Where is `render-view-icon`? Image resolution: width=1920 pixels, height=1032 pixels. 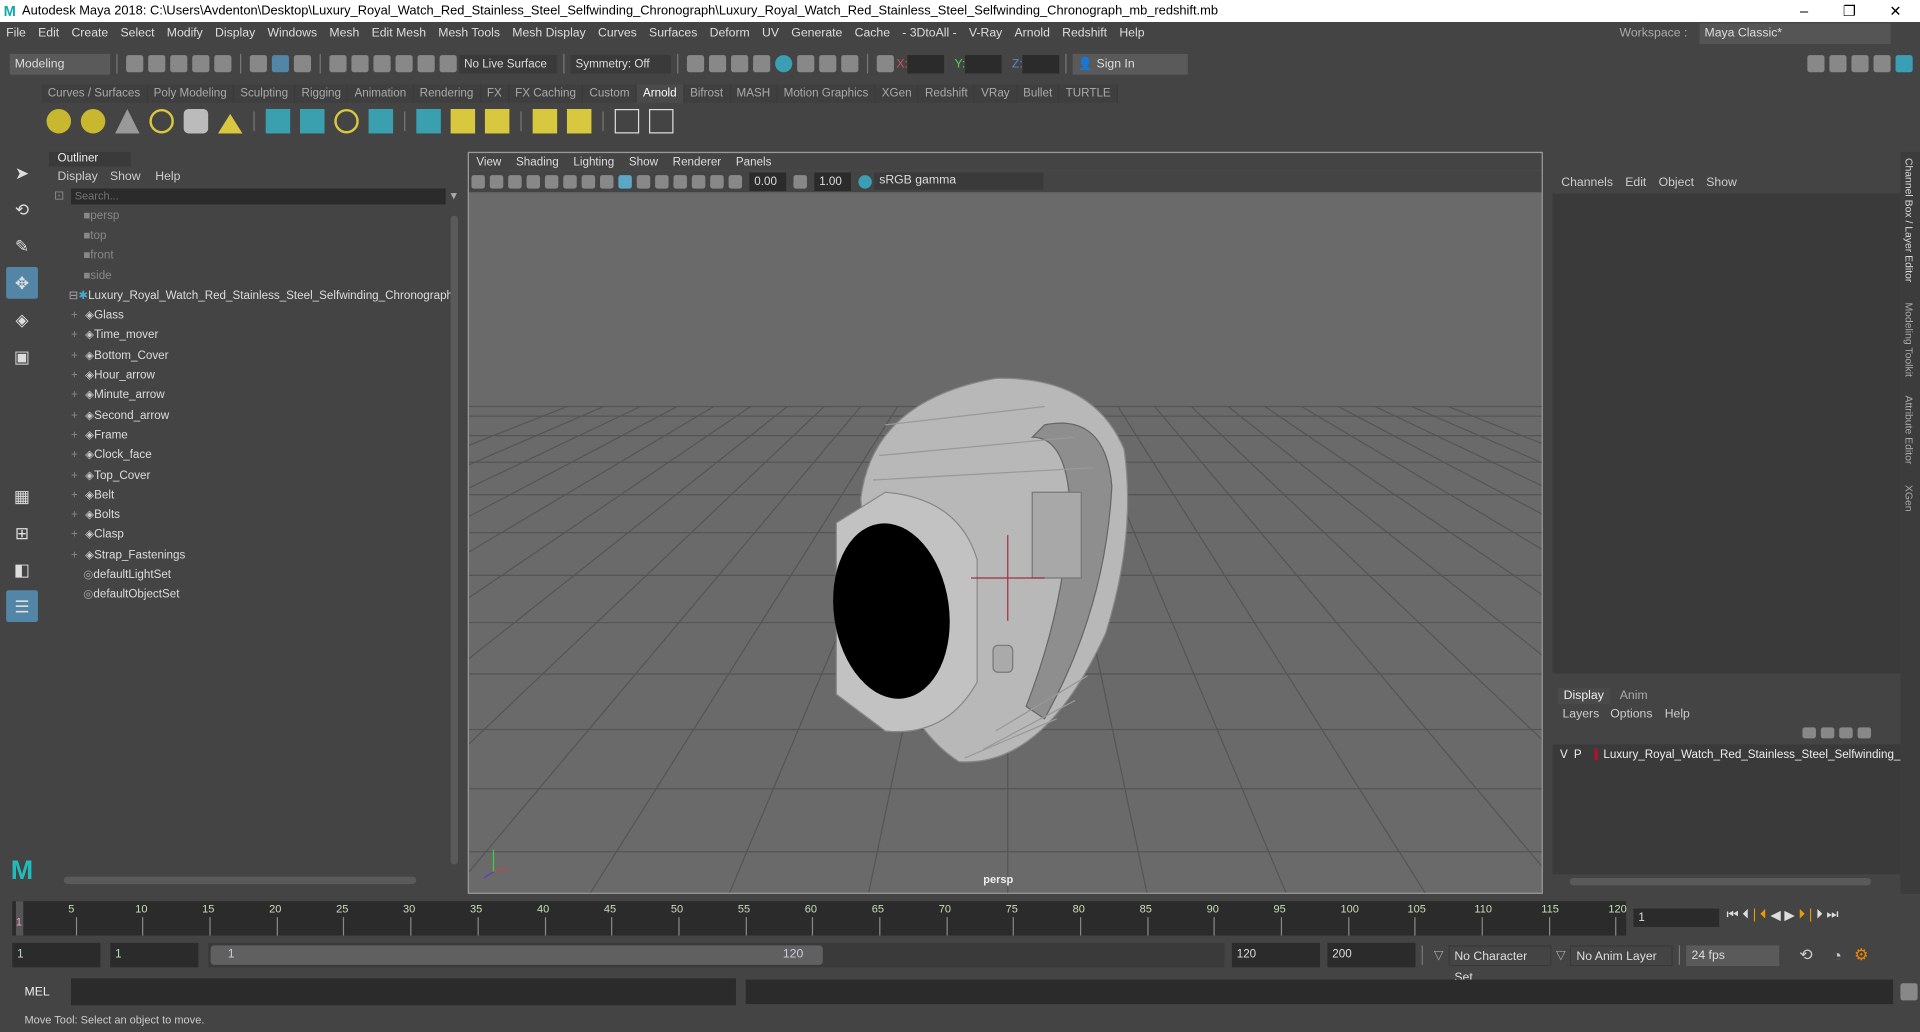
render-view-icon is located at coordinates (806, 64).